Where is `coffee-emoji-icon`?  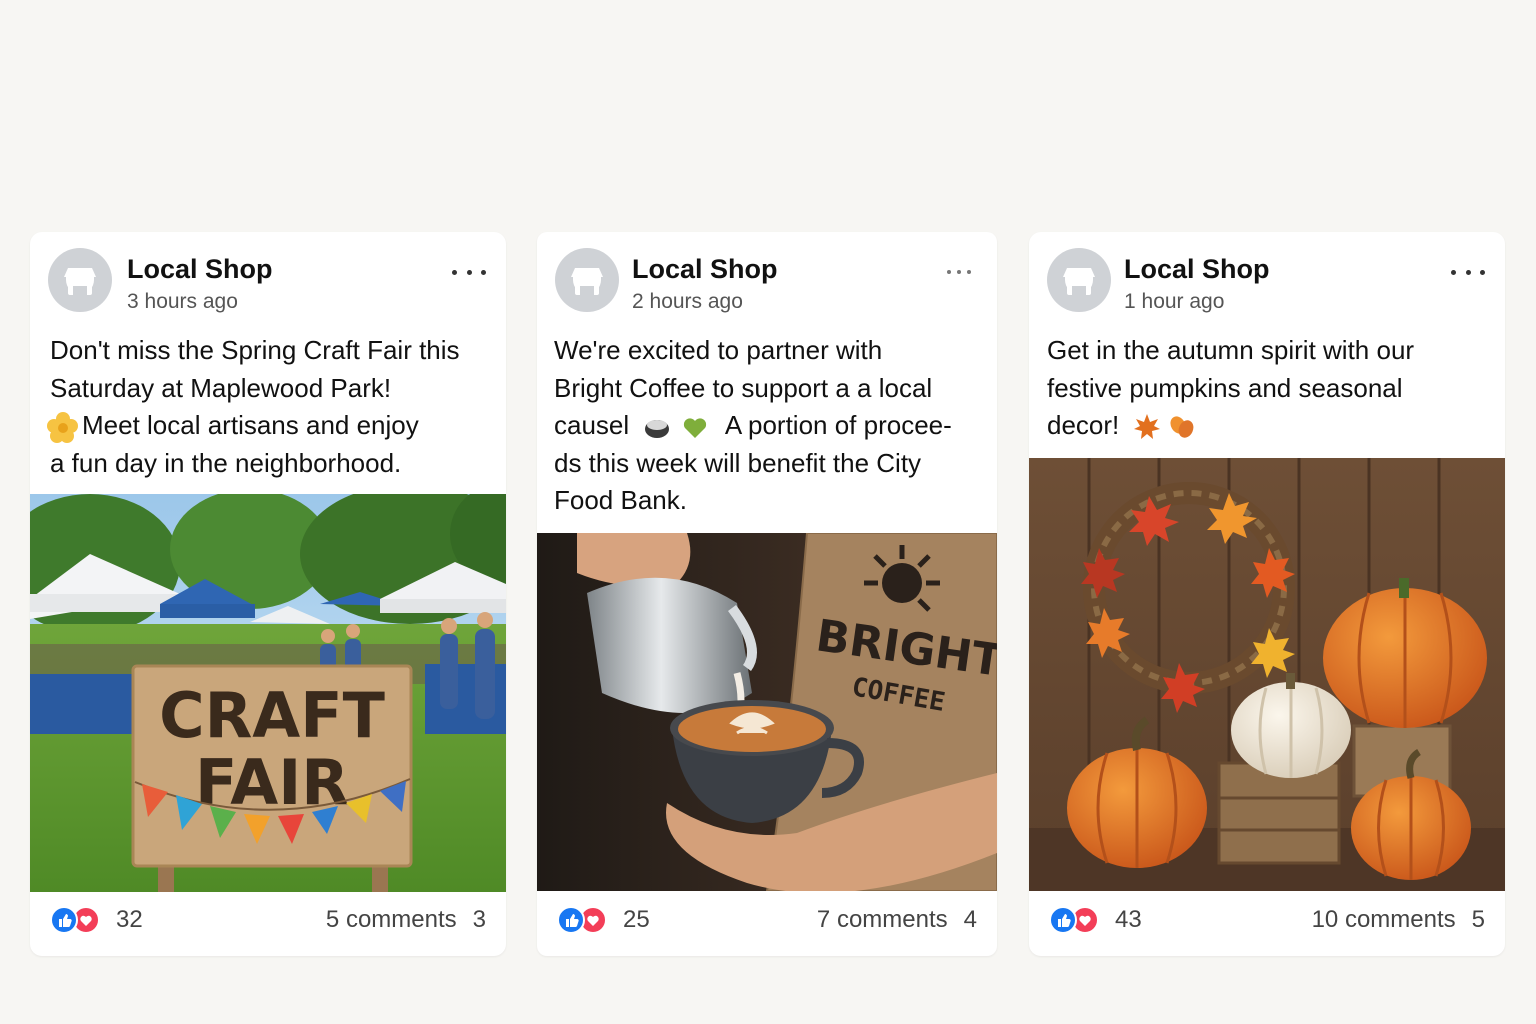 coffee-emoji-icon is located at coordinates (657, 429).